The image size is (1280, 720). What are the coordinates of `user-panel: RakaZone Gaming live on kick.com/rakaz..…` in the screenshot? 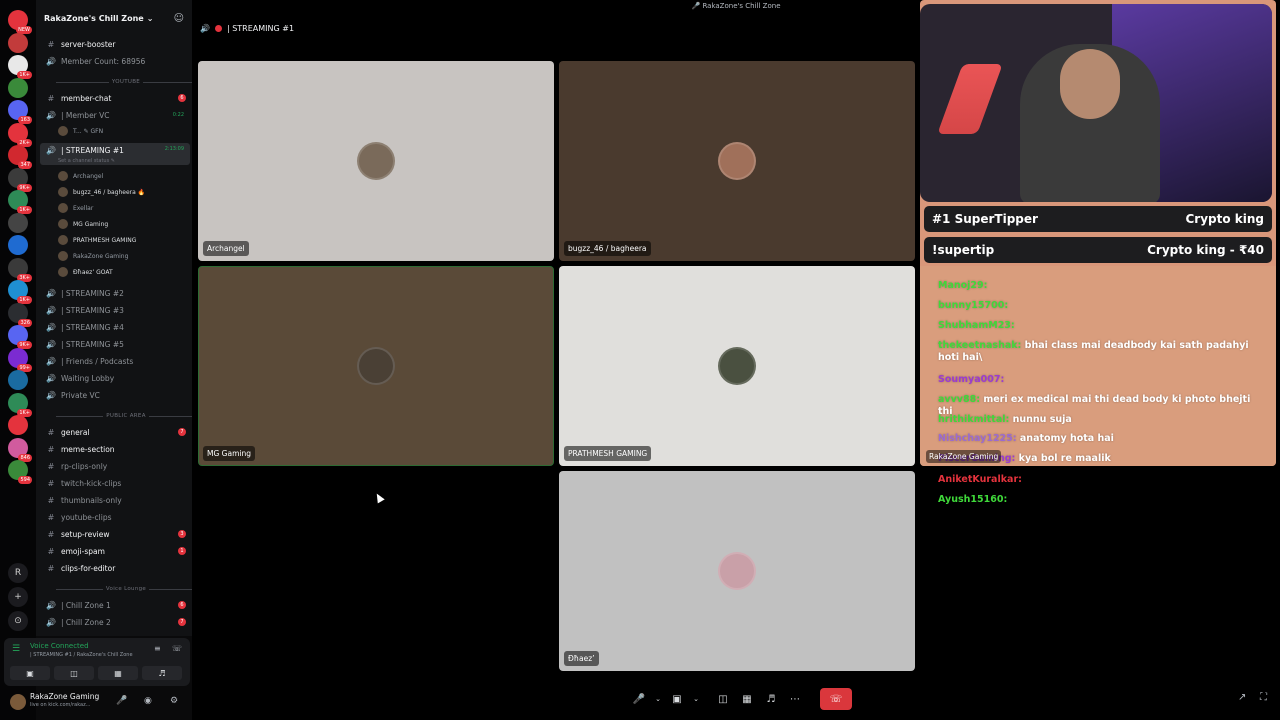 It's located at (97, 702).